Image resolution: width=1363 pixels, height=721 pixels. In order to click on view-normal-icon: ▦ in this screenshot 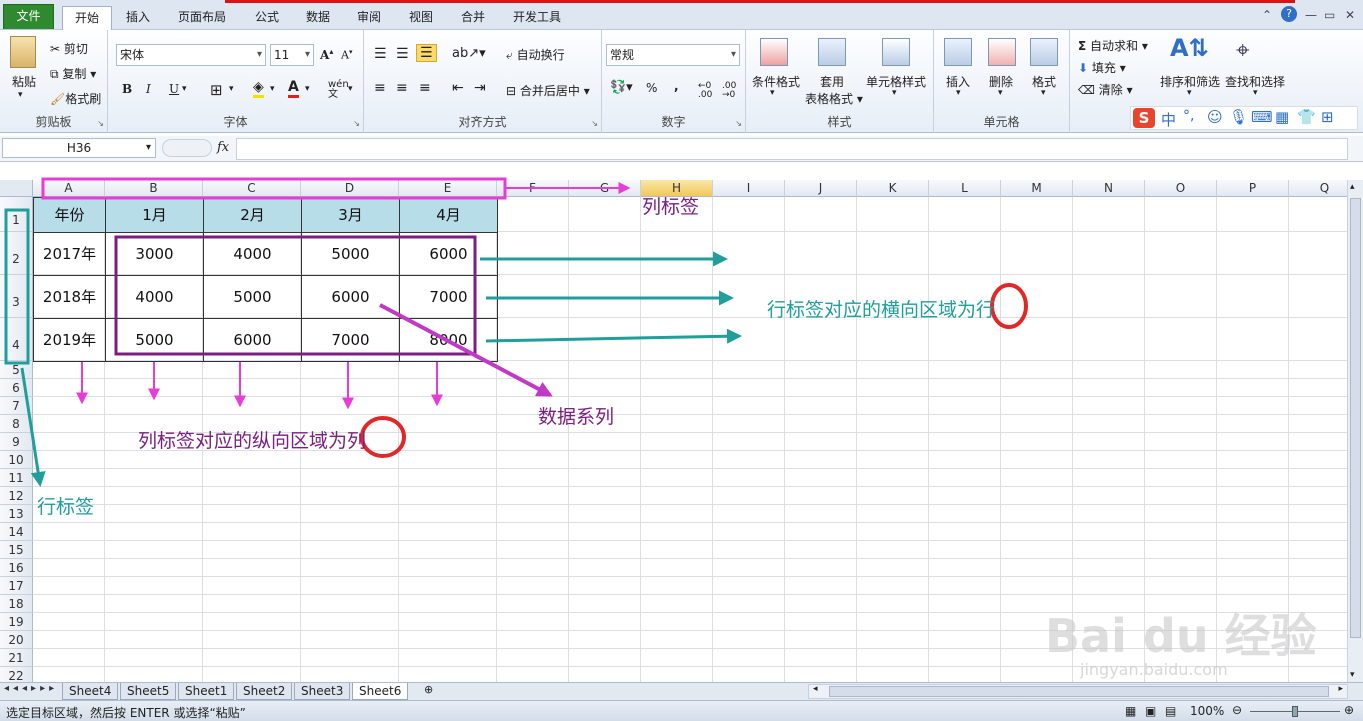, I will do `click(1130, 711)`.